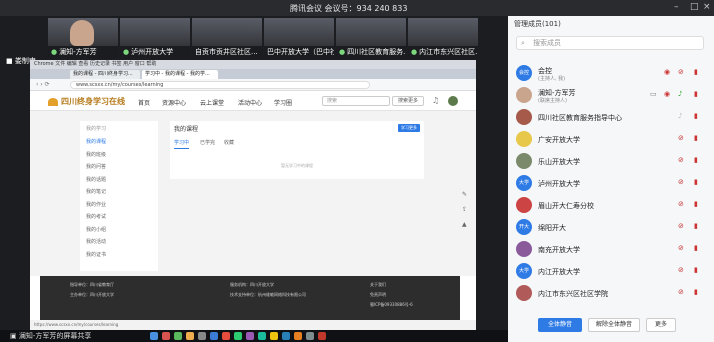 Image resolution: width=714 pixels, height=342 pixels. Describe the element at coordinates (182, 144) in the screenshot. I see `tab-learning: 学习中` at that location.